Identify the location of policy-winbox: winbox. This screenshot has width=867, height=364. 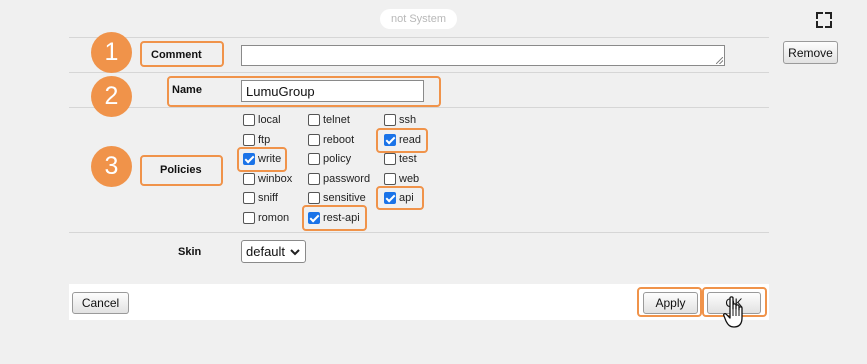
(267, 179).